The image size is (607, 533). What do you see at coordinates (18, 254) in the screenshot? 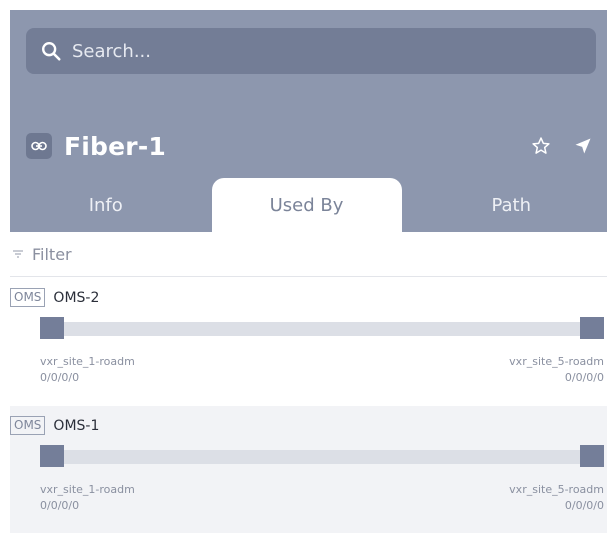
I see `filter-icon` at bounding box center [18, 254].